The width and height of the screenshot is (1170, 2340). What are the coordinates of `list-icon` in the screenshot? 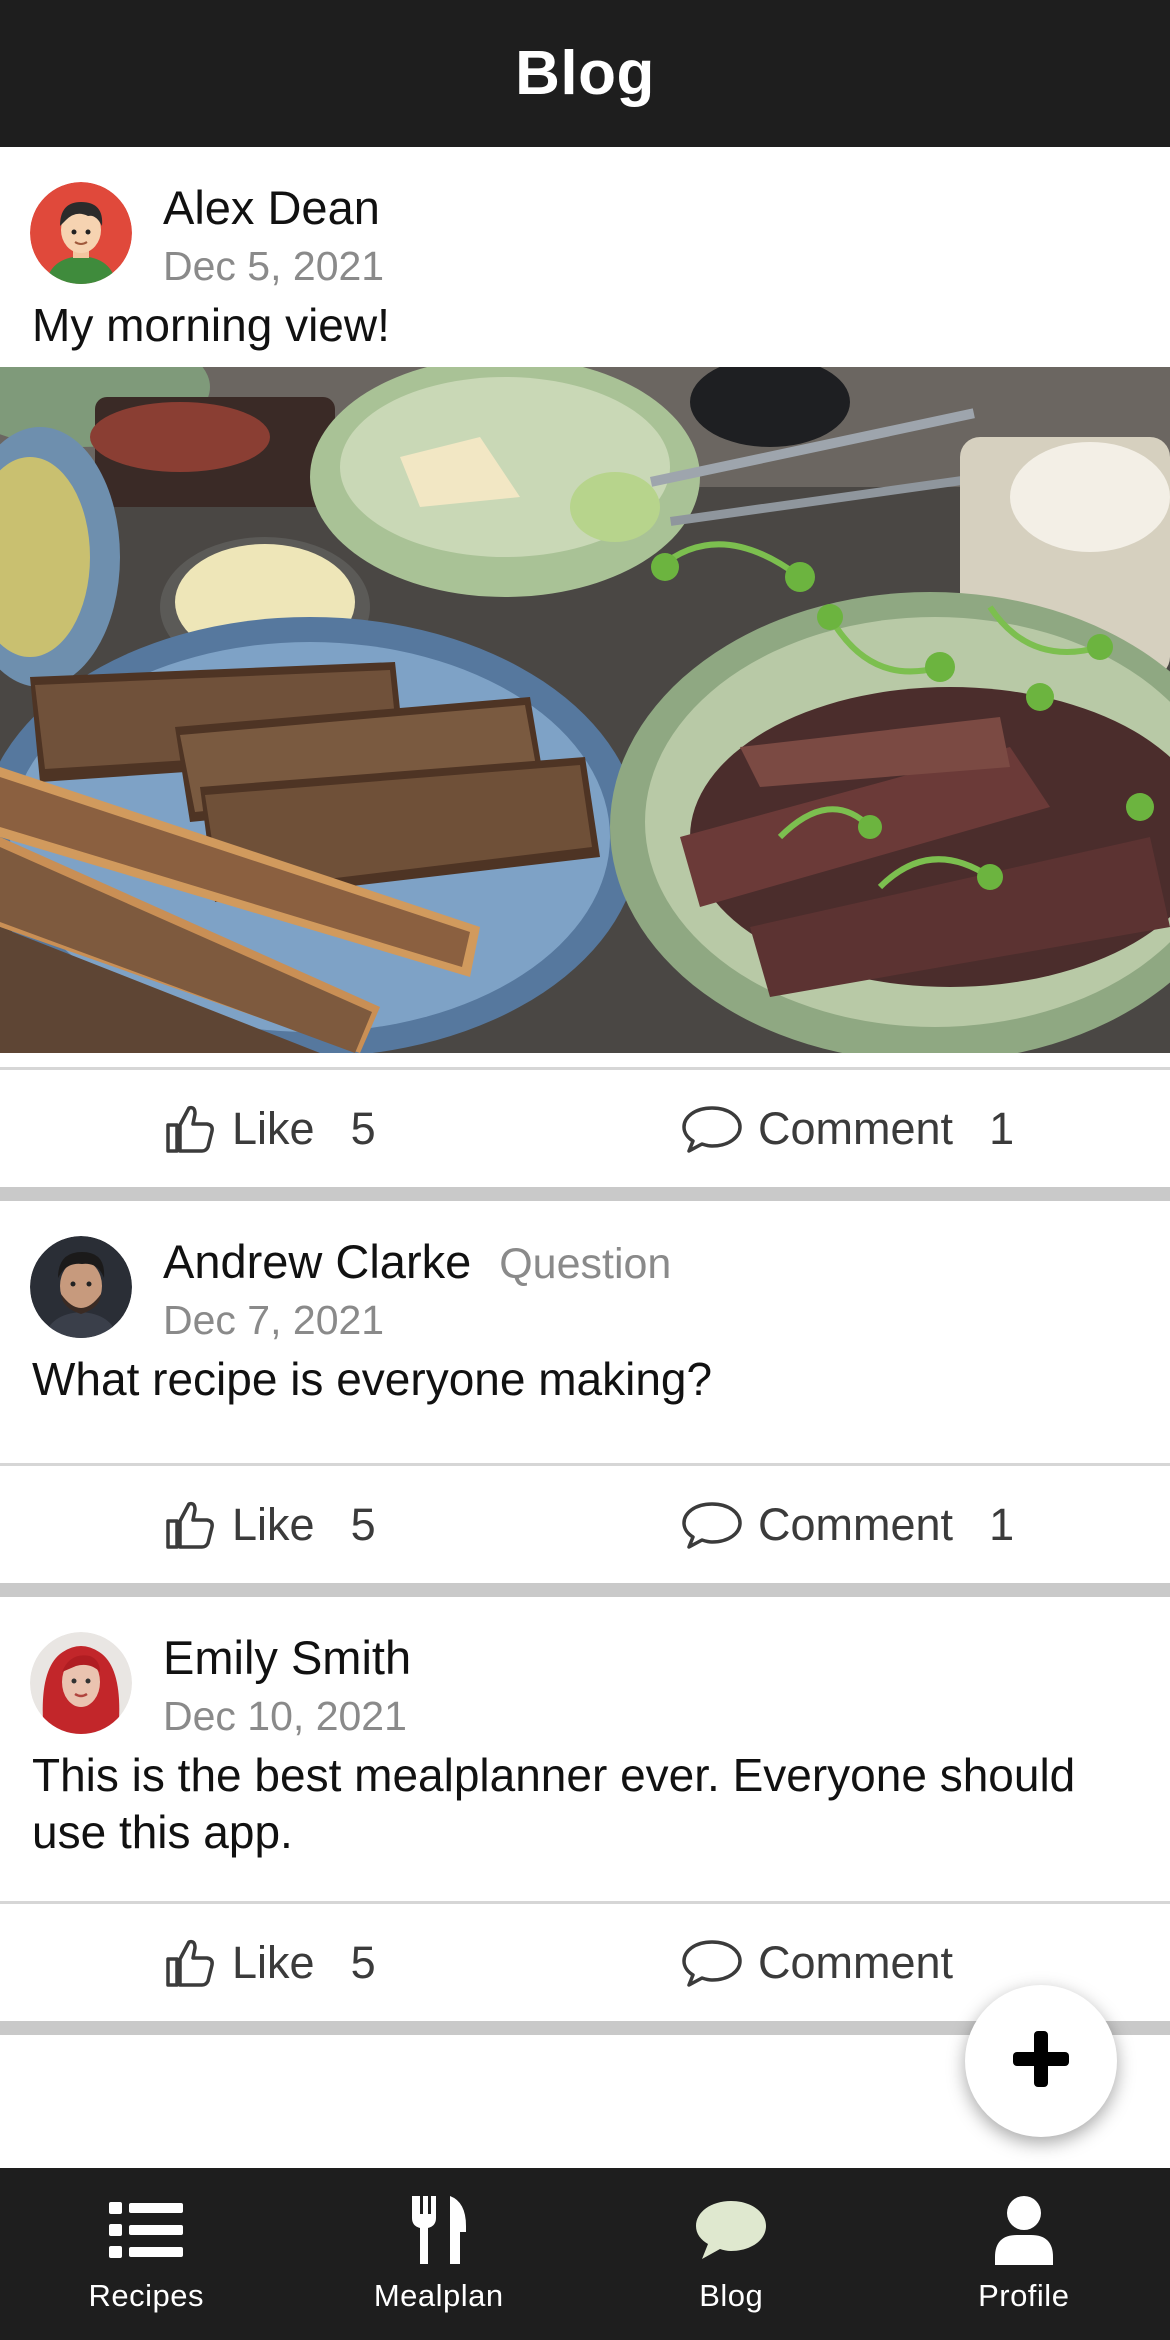 It's located at (146, 2230).